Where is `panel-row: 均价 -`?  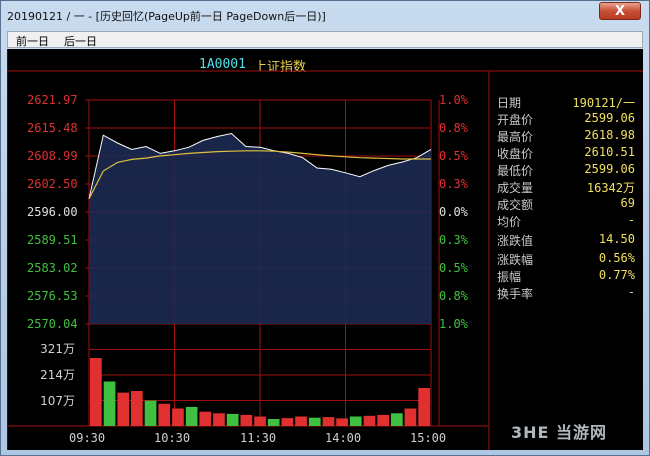 panel-row: 均价 - is located at coordinates (569, 220).